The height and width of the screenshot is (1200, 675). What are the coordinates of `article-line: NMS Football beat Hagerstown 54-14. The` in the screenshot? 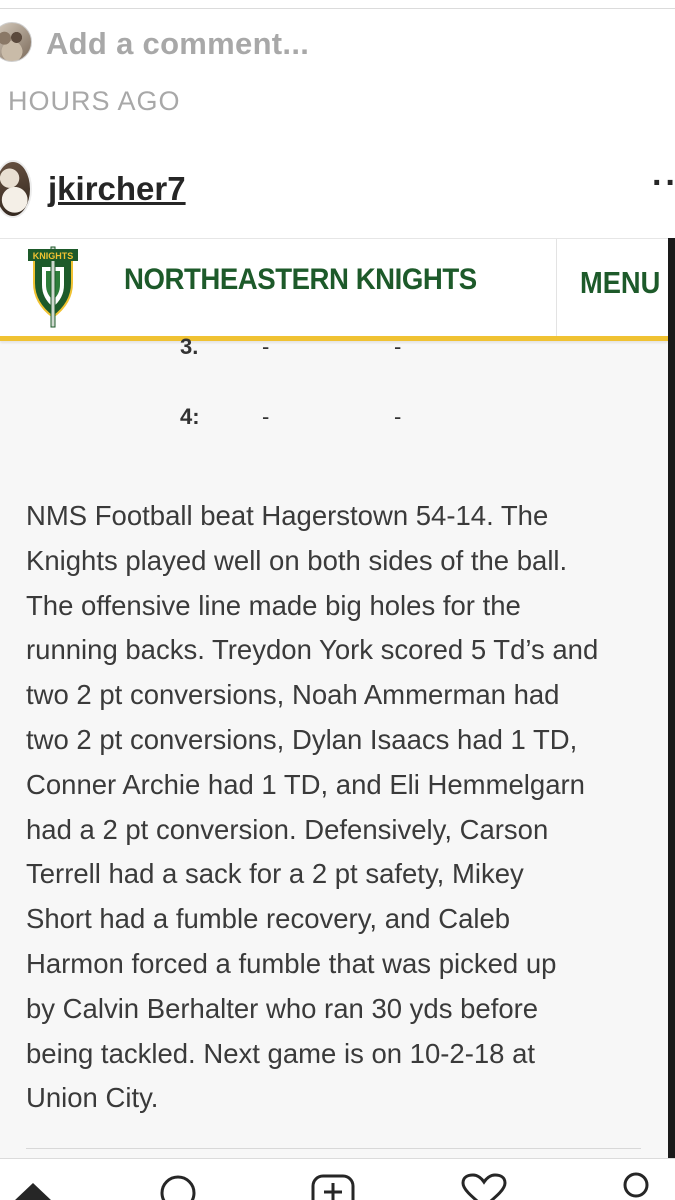 It's located at (287, 515).